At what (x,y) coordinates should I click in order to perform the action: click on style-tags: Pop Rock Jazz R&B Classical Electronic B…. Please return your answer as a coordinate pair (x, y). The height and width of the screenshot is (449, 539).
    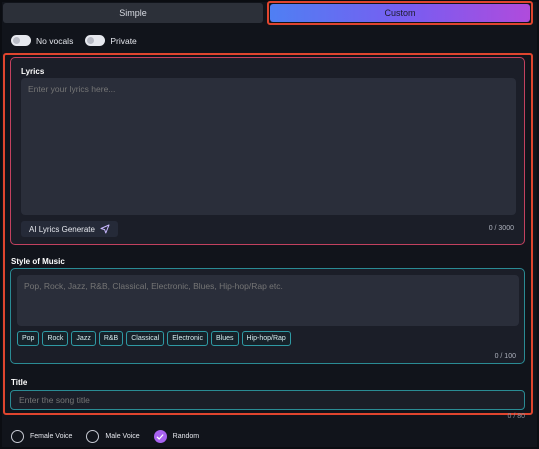
    Looking at the image, I should click on (154, 338).